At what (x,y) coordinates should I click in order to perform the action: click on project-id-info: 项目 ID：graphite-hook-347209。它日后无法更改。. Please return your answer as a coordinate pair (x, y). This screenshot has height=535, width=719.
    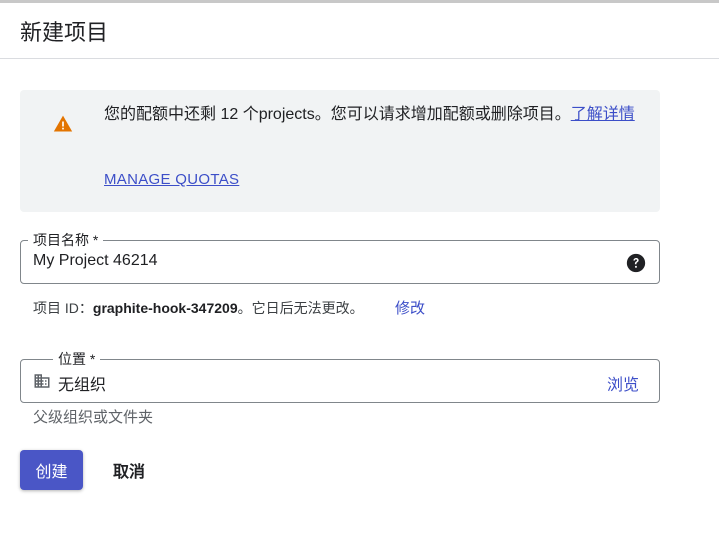
    Looking at the image, I should click on (198, 308).